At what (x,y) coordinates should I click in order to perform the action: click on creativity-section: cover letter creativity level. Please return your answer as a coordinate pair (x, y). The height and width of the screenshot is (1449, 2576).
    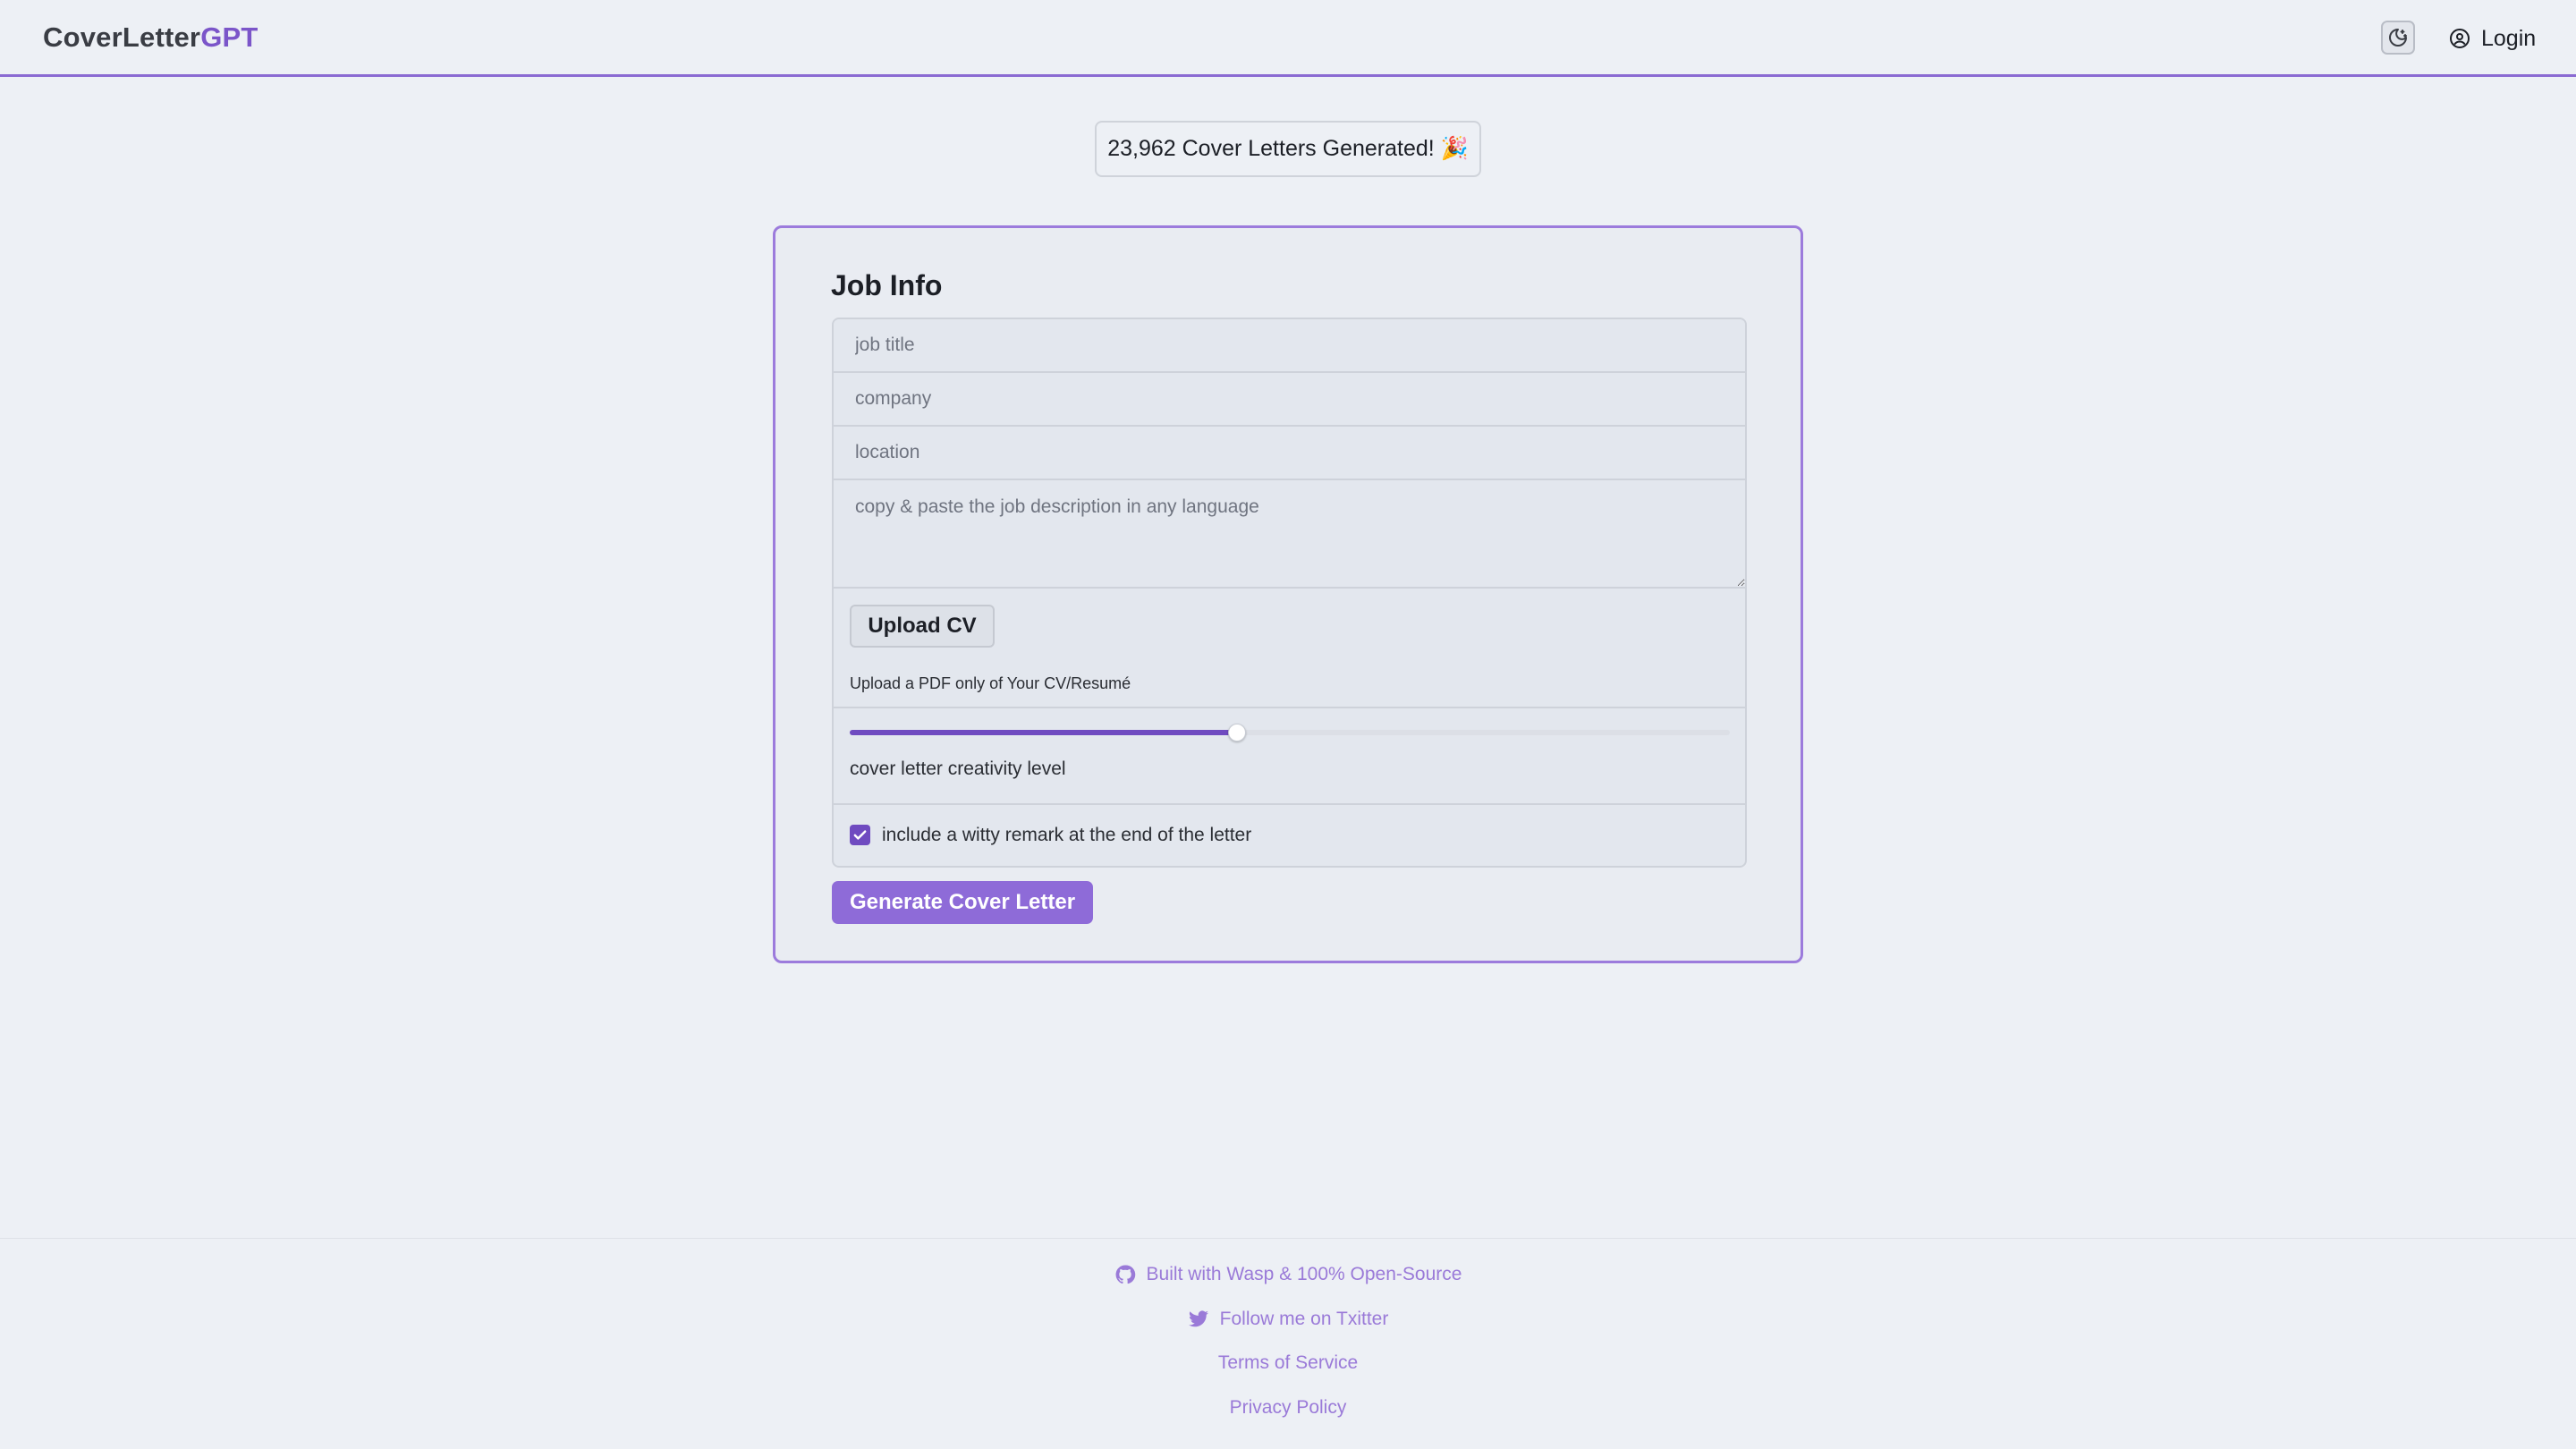
    Looking at the image, I should click on (1289, 756).